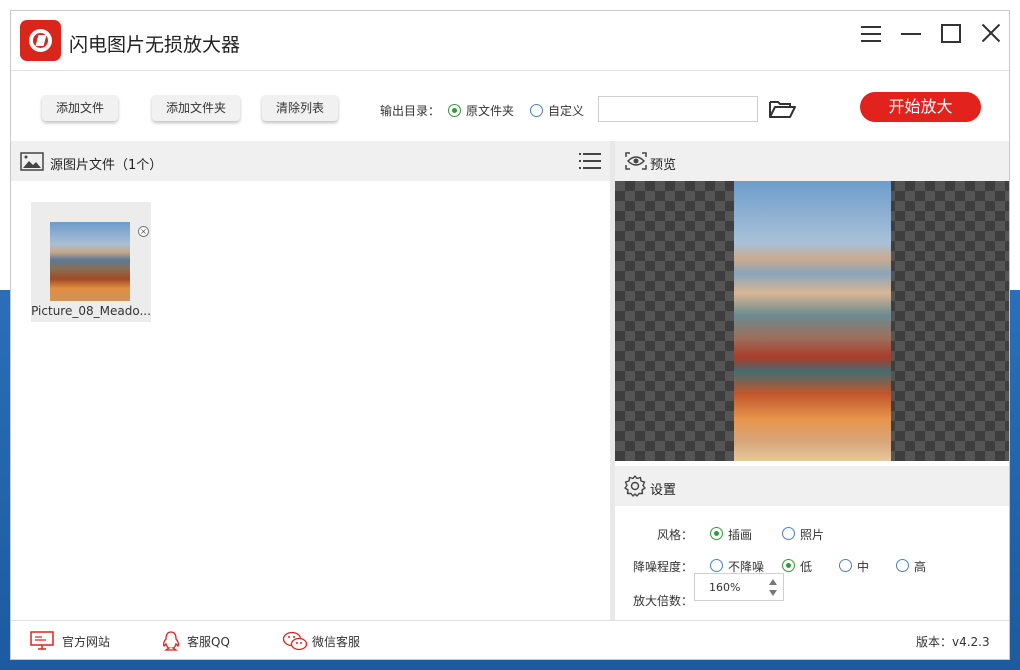 The height and width of the screenshot is (670, 1020). What do you see at coordinates (663, 165) in the screenshot?
I see `preview-title: 预览` at bounding box center [663, 165].